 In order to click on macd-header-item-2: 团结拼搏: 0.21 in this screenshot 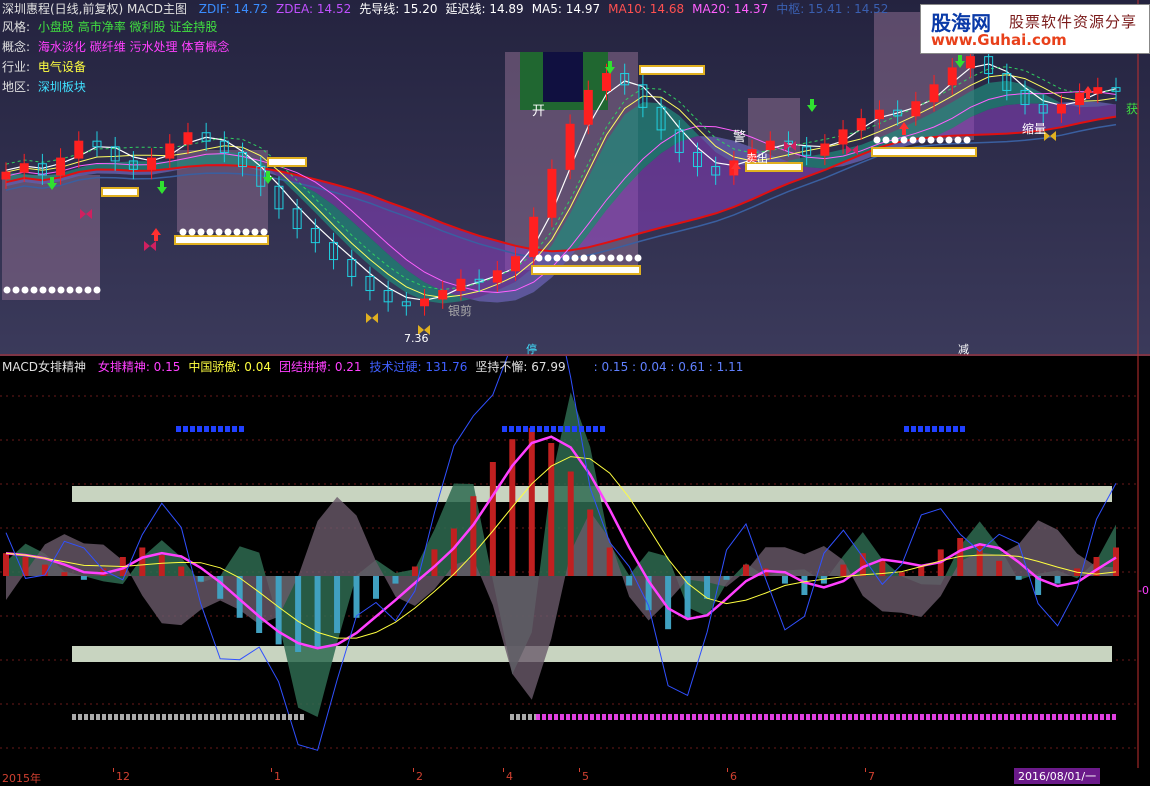, I will do `click(320, 367)`.